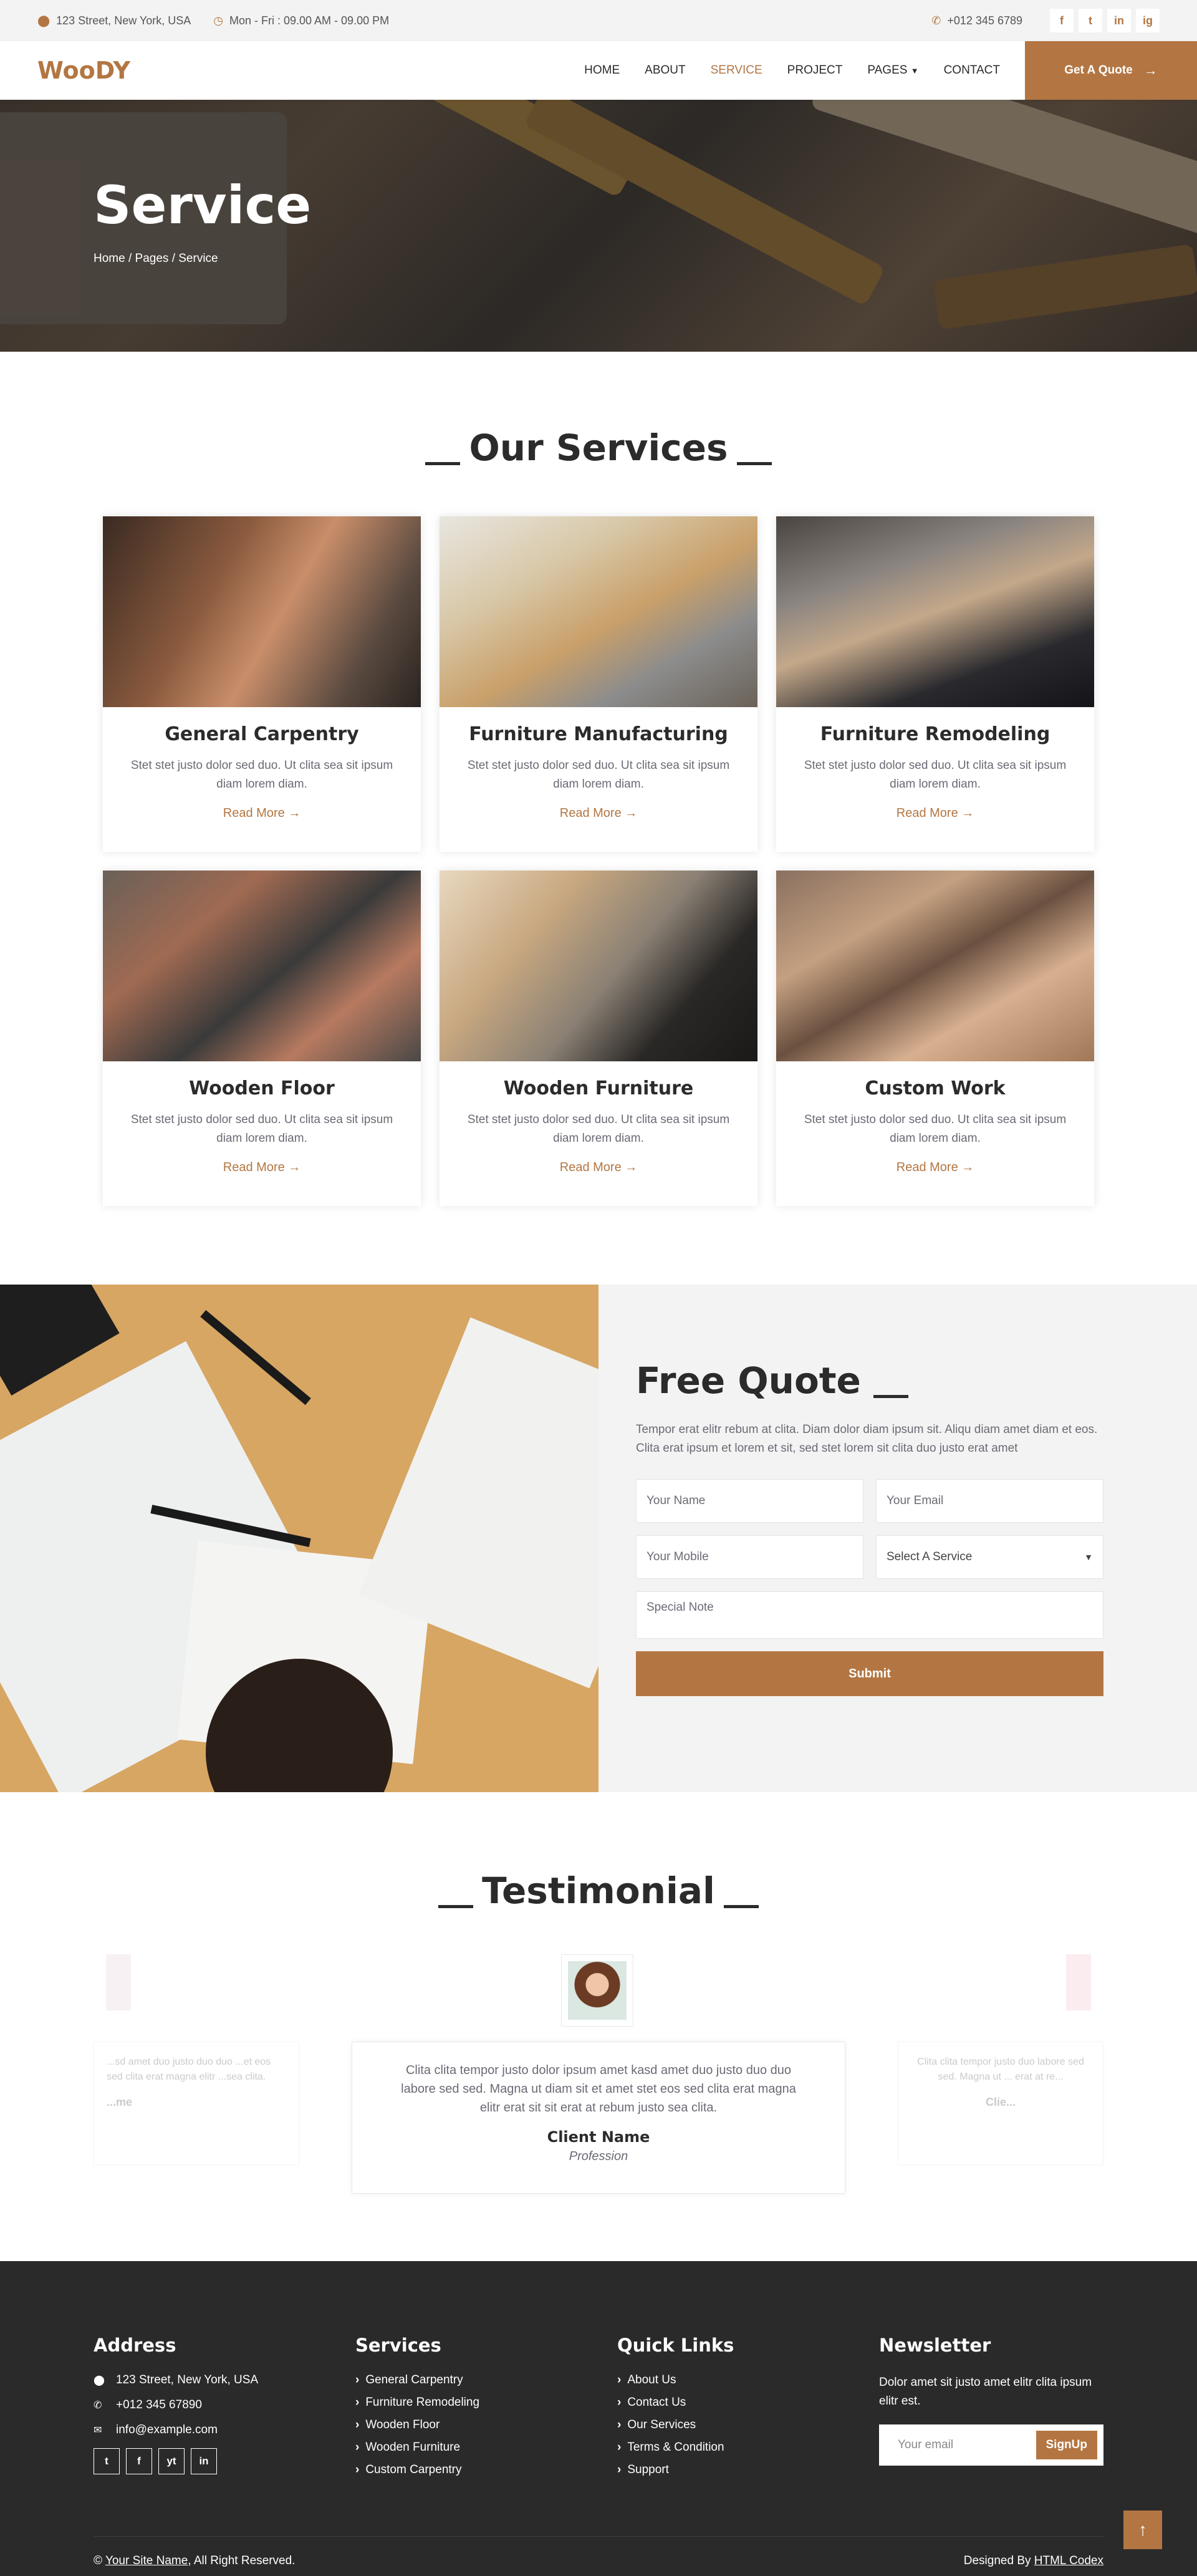  I want to click on designer-credit: Designed By HTML Codex, so click(1033, 2561).